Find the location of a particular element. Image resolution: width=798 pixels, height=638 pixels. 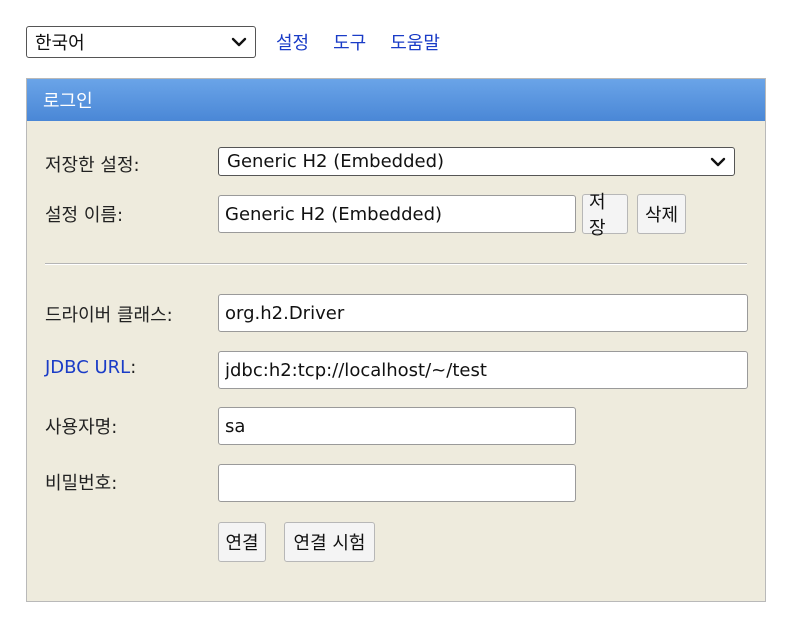

language-select-value: 한국어 is located at coordinates (60, 43).